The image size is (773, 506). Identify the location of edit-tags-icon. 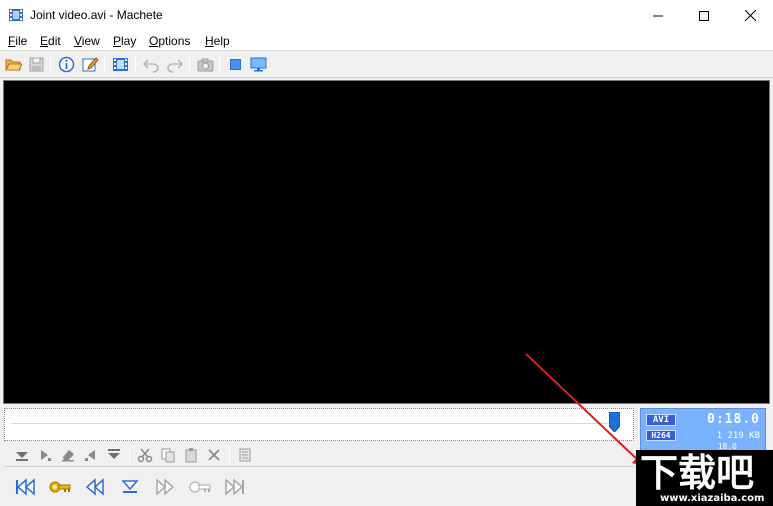
(90, 64).